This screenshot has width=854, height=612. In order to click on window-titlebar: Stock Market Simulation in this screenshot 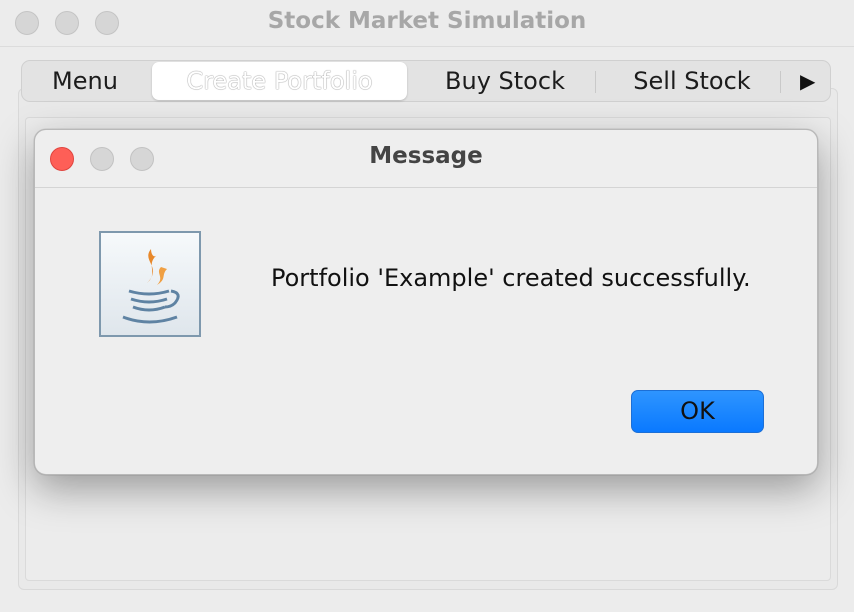, I will do `click(427, 23)`.